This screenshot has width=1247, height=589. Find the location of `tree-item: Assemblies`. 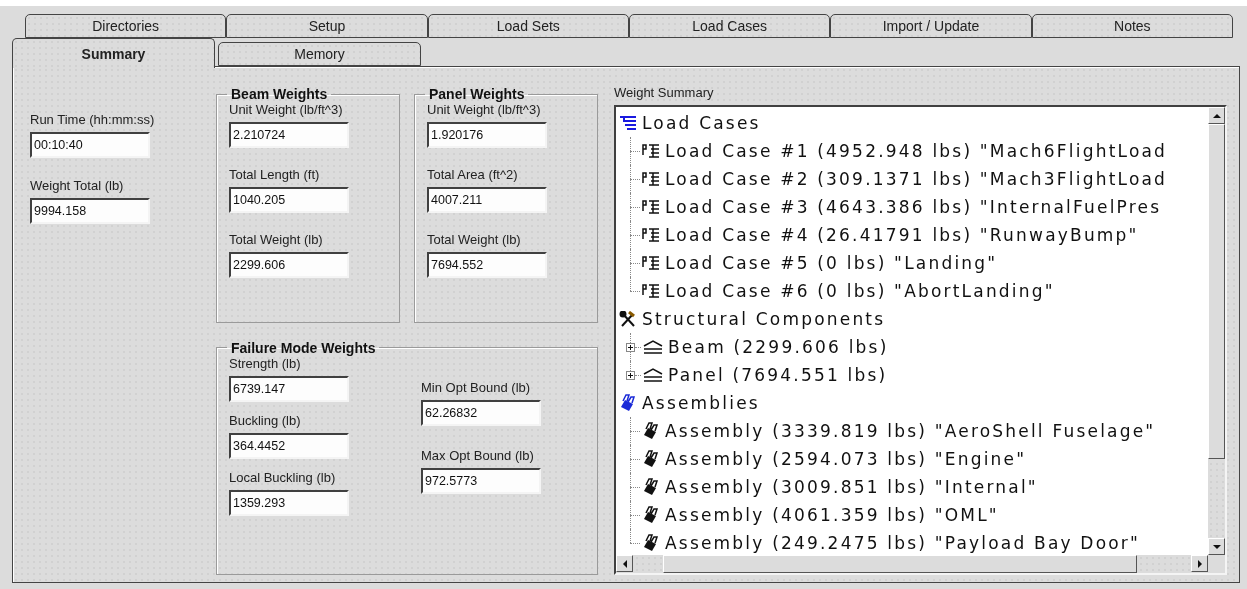

tree-item: Assemblies is located at coordinates (701, 403).